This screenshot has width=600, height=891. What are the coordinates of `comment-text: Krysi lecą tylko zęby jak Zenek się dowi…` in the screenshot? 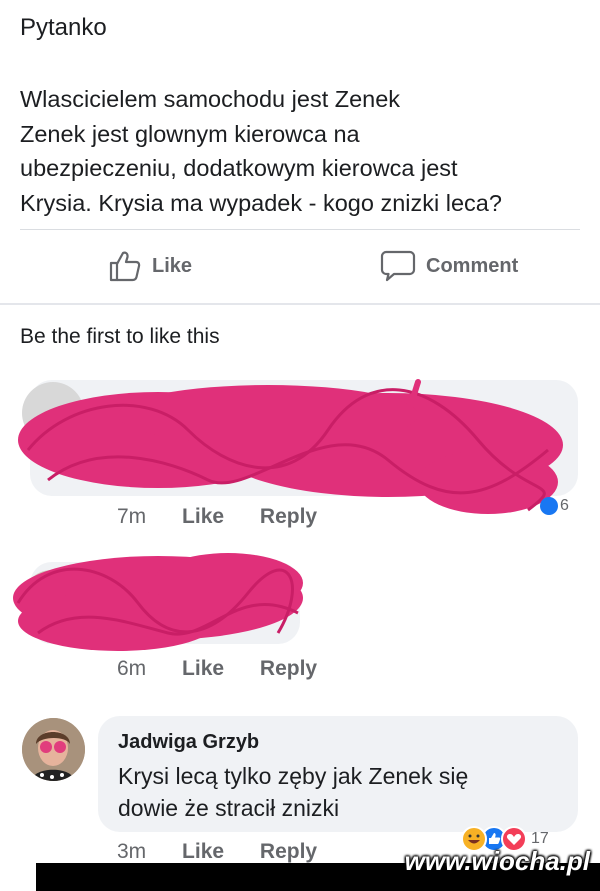 It's located at (293, 792).